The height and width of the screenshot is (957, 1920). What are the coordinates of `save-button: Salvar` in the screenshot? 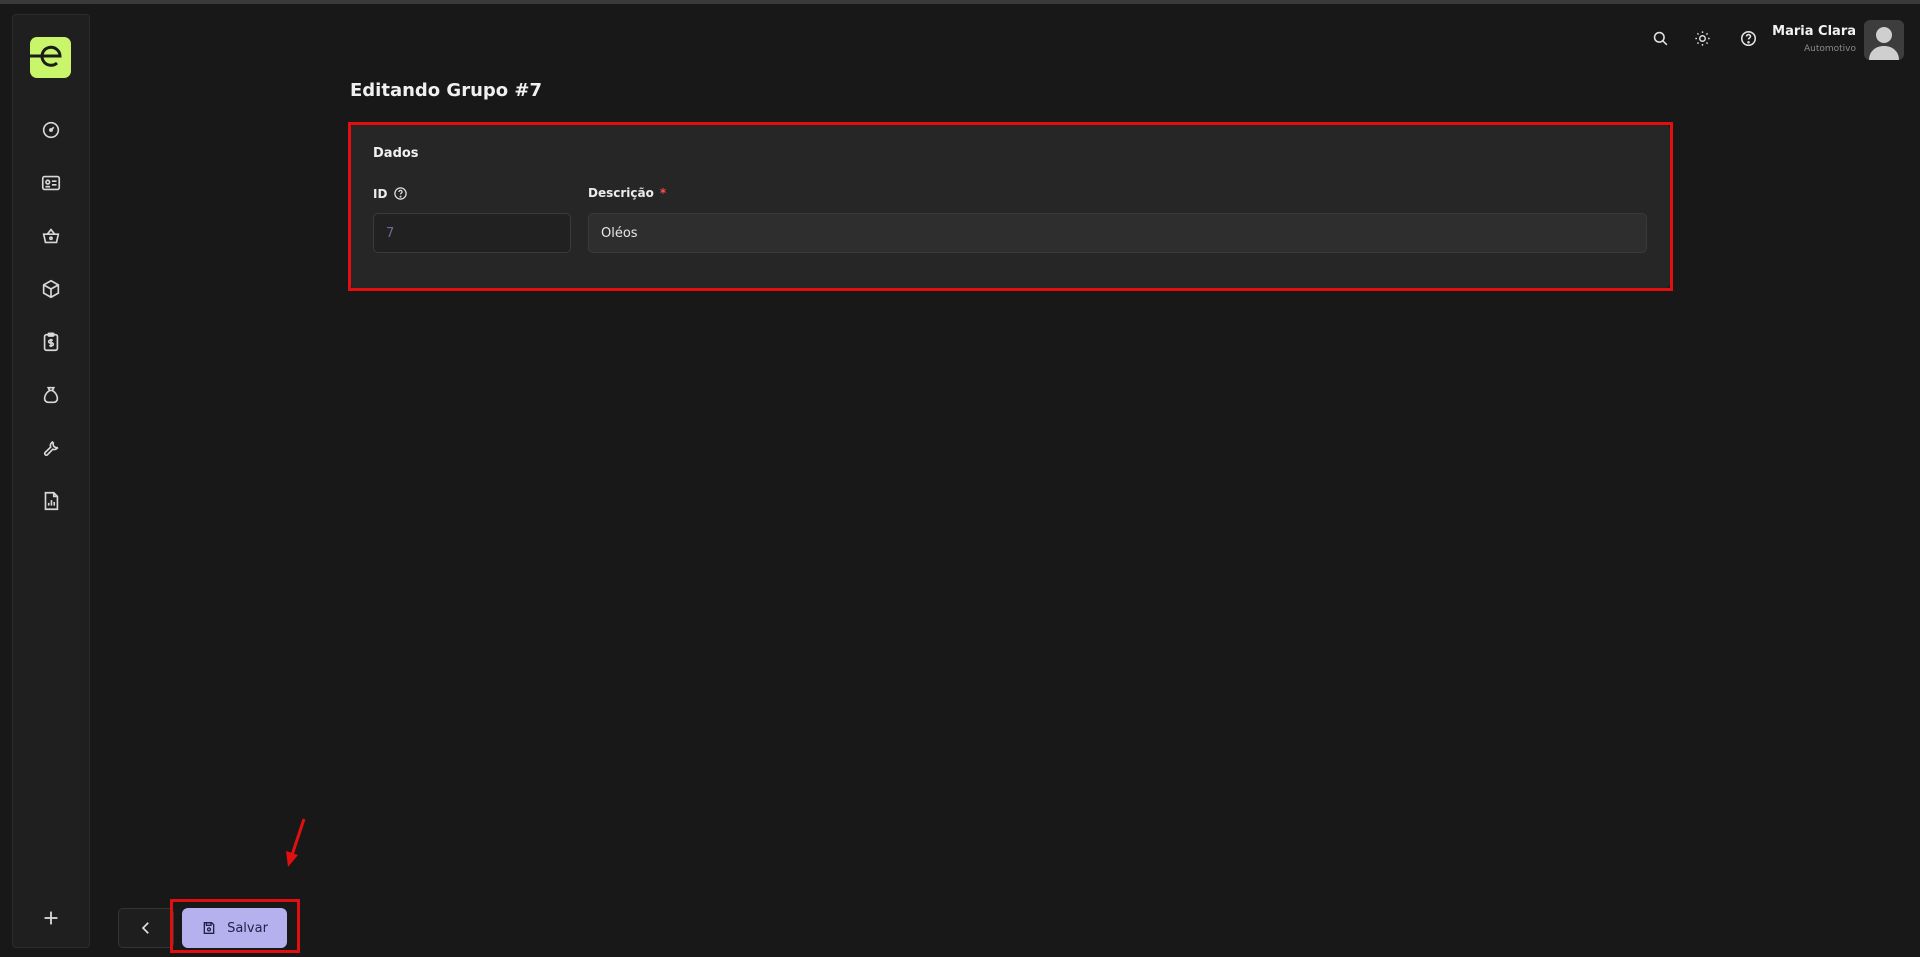 It's located at (234, 928).